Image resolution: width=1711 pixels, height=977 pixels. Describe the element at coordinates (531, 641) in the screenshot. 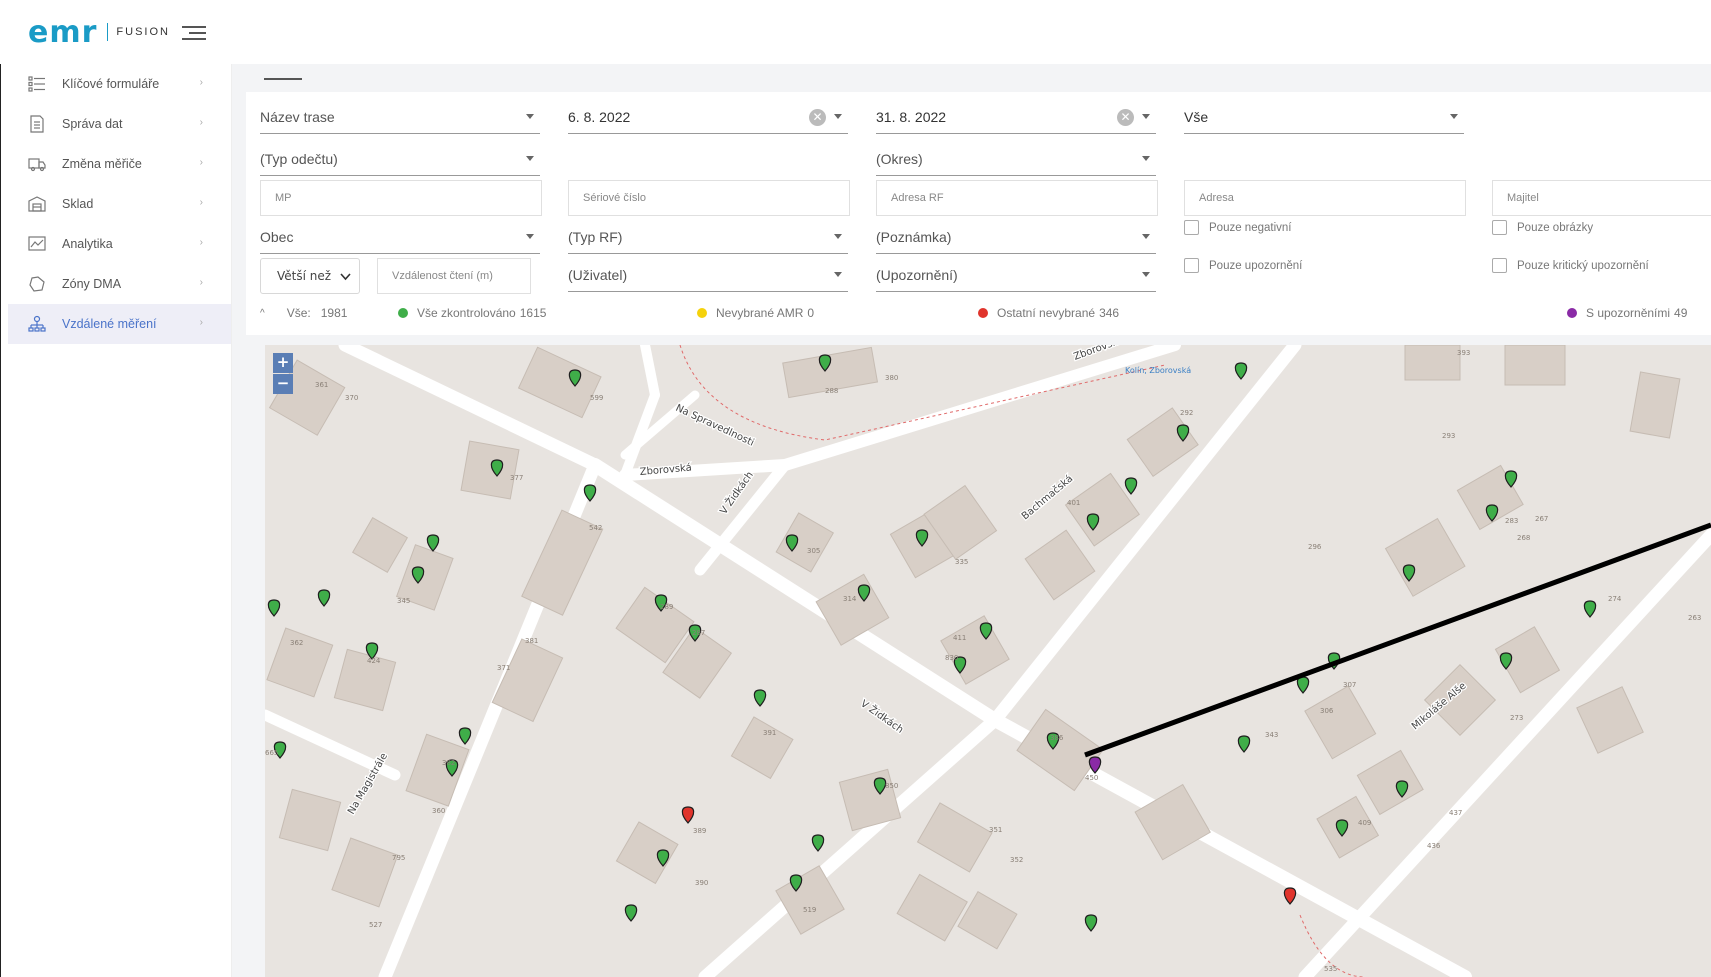

I see `house-number-label: 381` at that location.